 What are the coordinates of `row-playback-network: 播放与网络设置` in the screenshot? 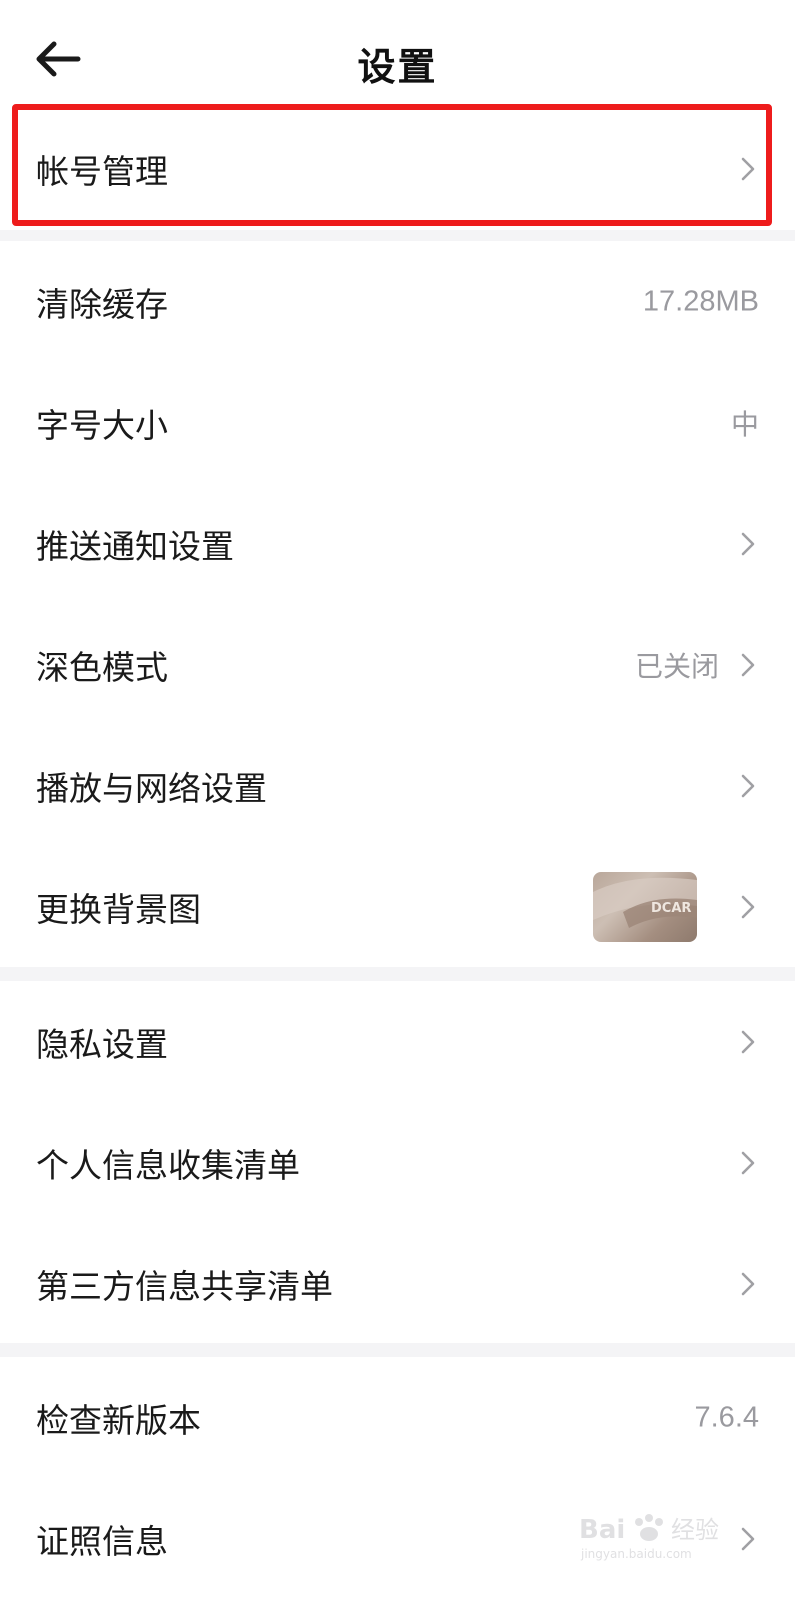 It's located at (397, 786).